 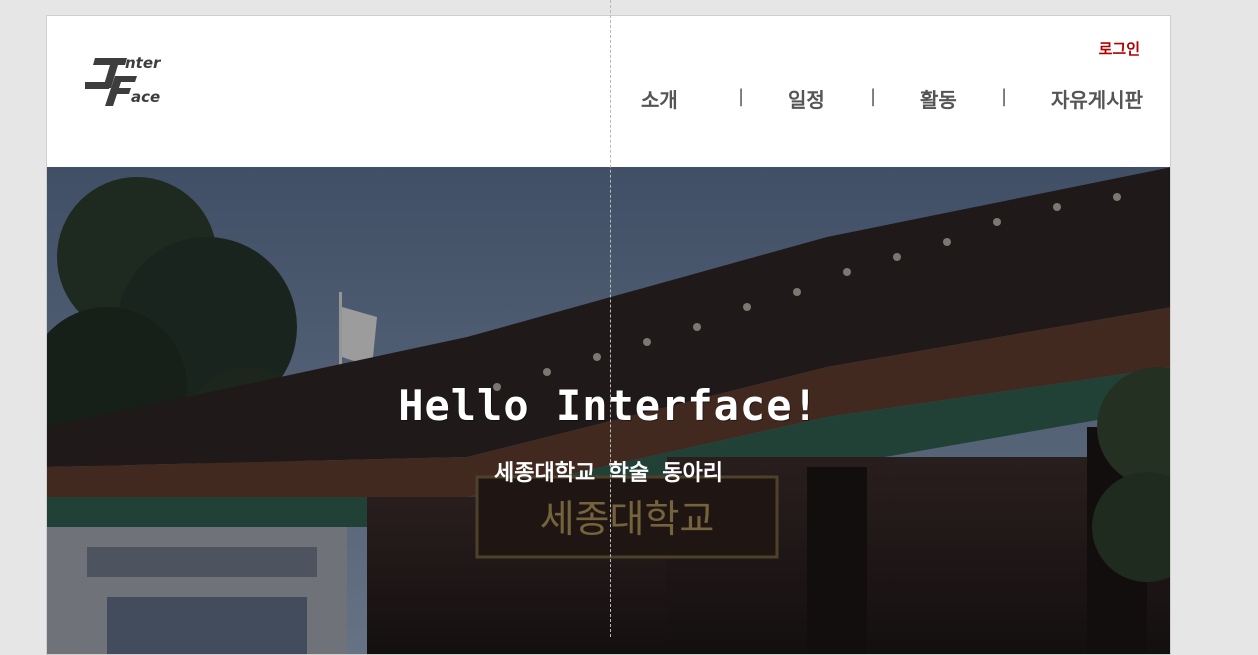 What do you see at coordinates (1119, 48) in the screenshot?
I see `login-link: 로그인` at bounding box center [1119, 48].